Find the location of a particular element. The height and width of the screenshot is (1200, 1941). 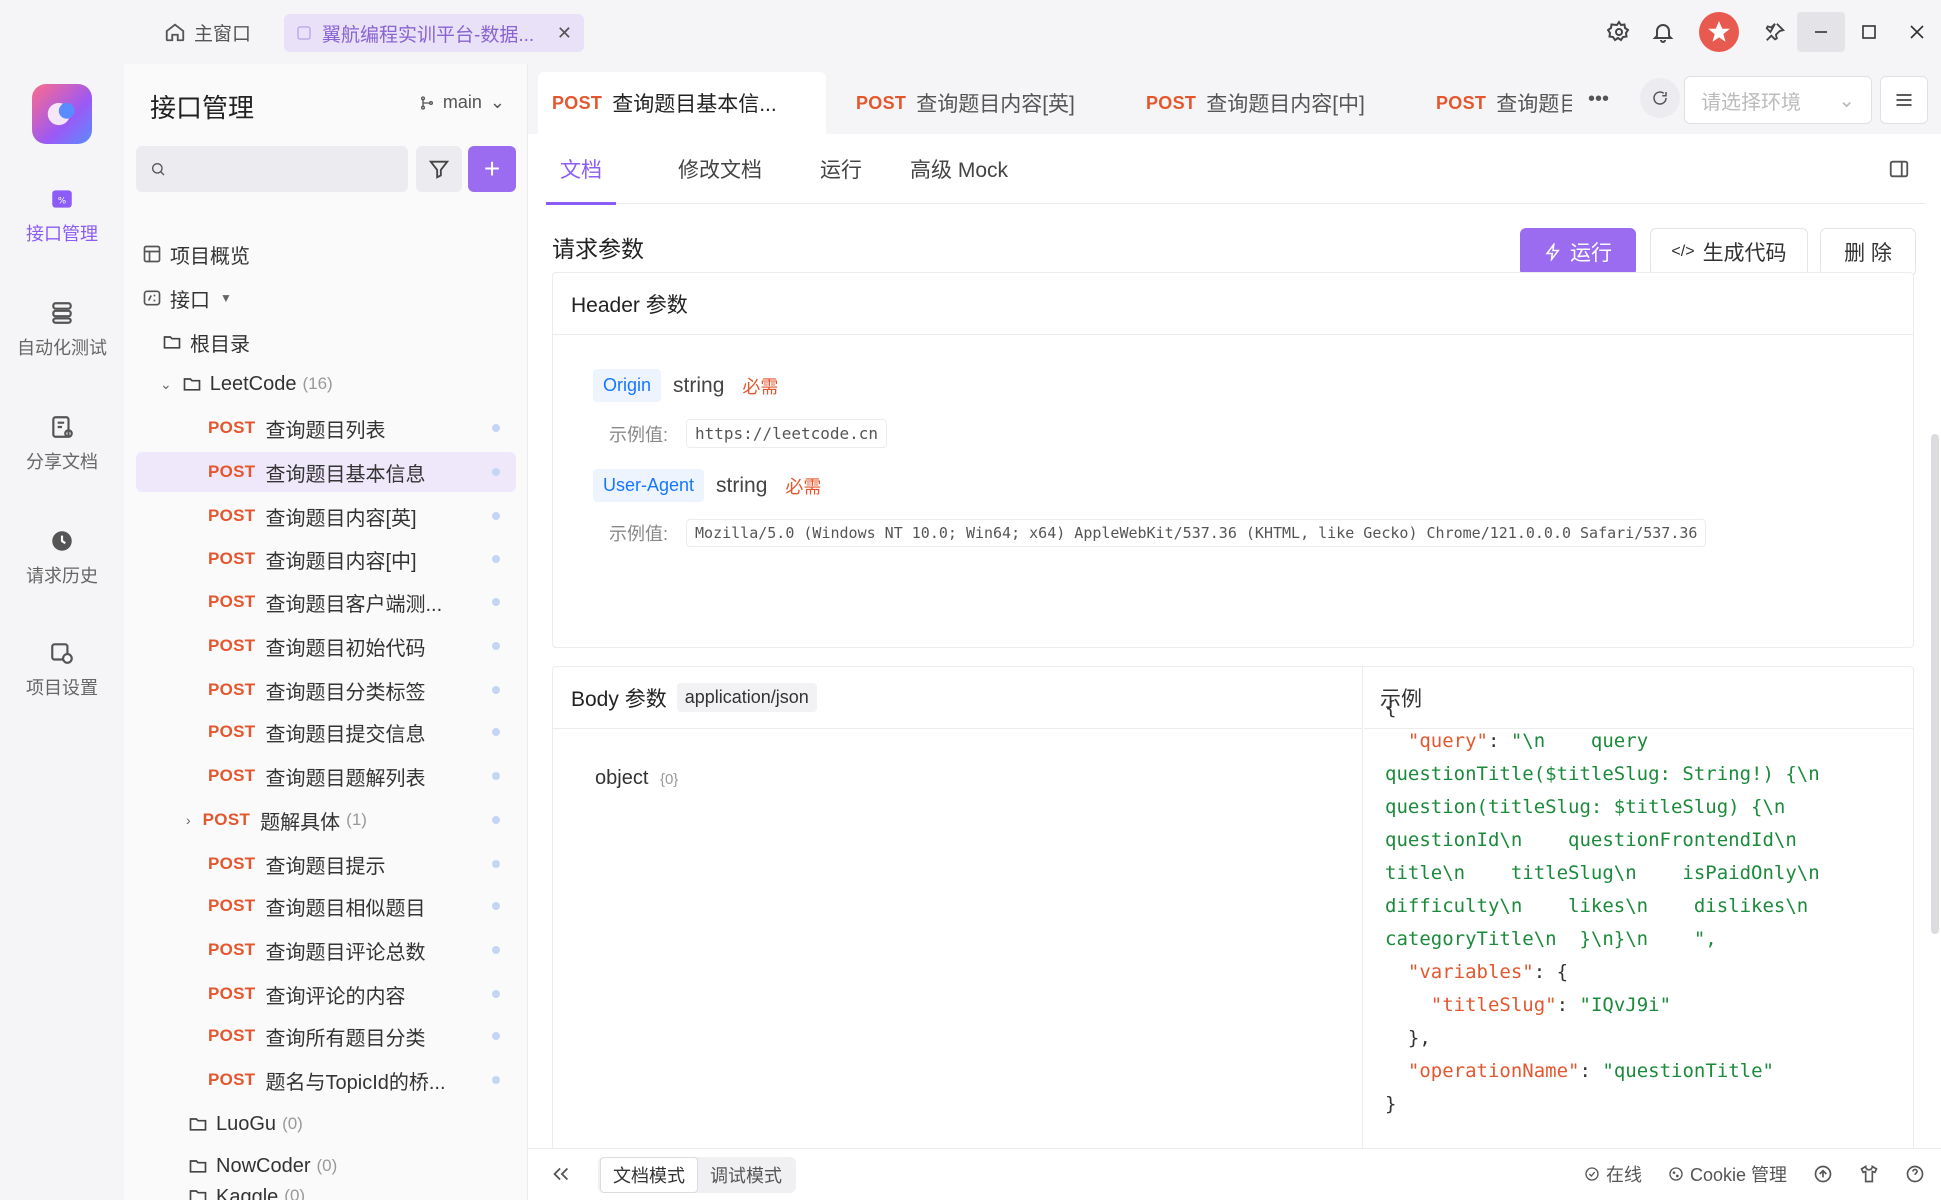

settings-gear-icon is located at coordinates (1619, 32).